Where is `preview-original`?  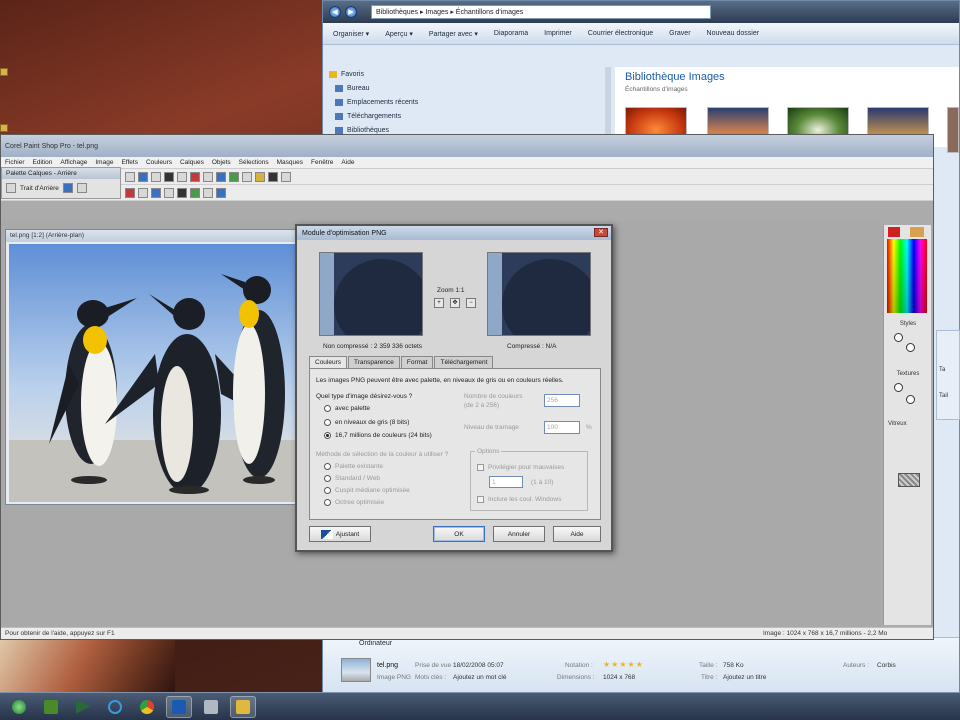
preview-original is located at coordinates (371, 294).